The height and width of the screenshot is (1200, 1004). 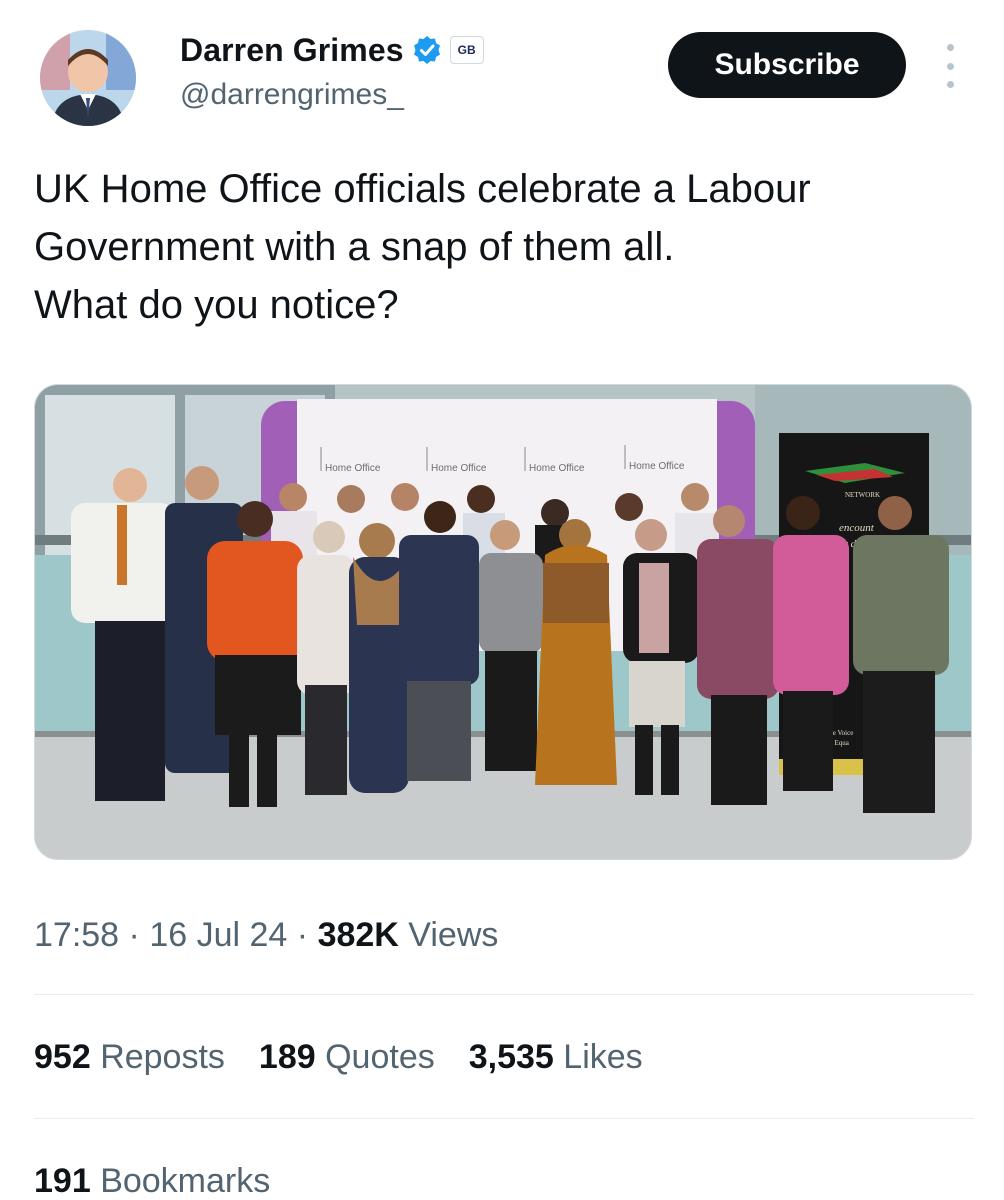 What do you see at coordinates (358, 935) in the screenshot?
I see `views-count: 382K` at bounding box center [358, 935].